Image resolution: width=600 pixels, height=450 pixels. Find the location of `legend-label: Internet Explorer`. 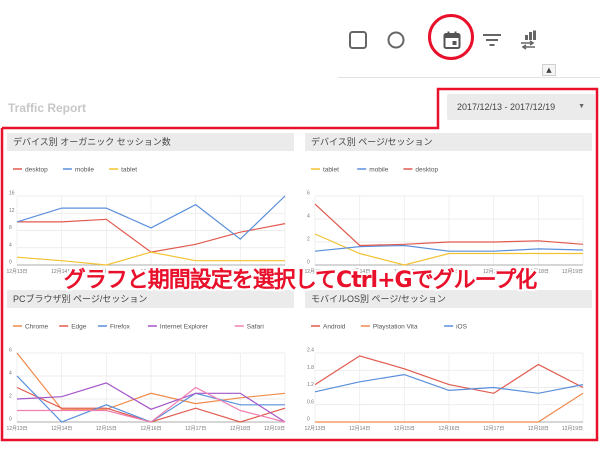

legend-label: Internet Explorer is located at coordinates (184, 327).